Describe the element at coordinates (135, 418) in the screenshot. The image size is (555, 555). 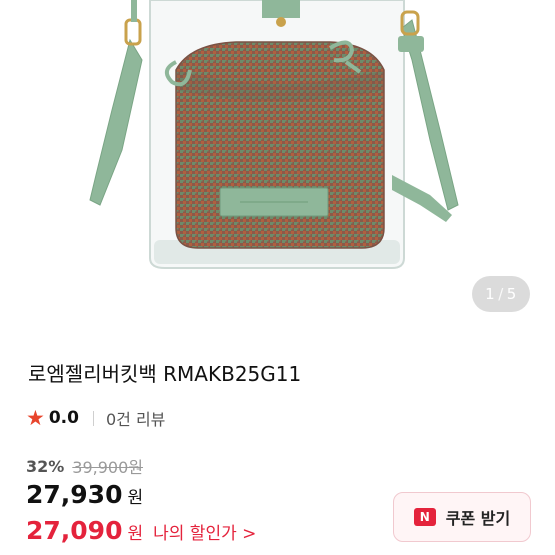
I see `review-count-link: 0건 리뷰` at that location.